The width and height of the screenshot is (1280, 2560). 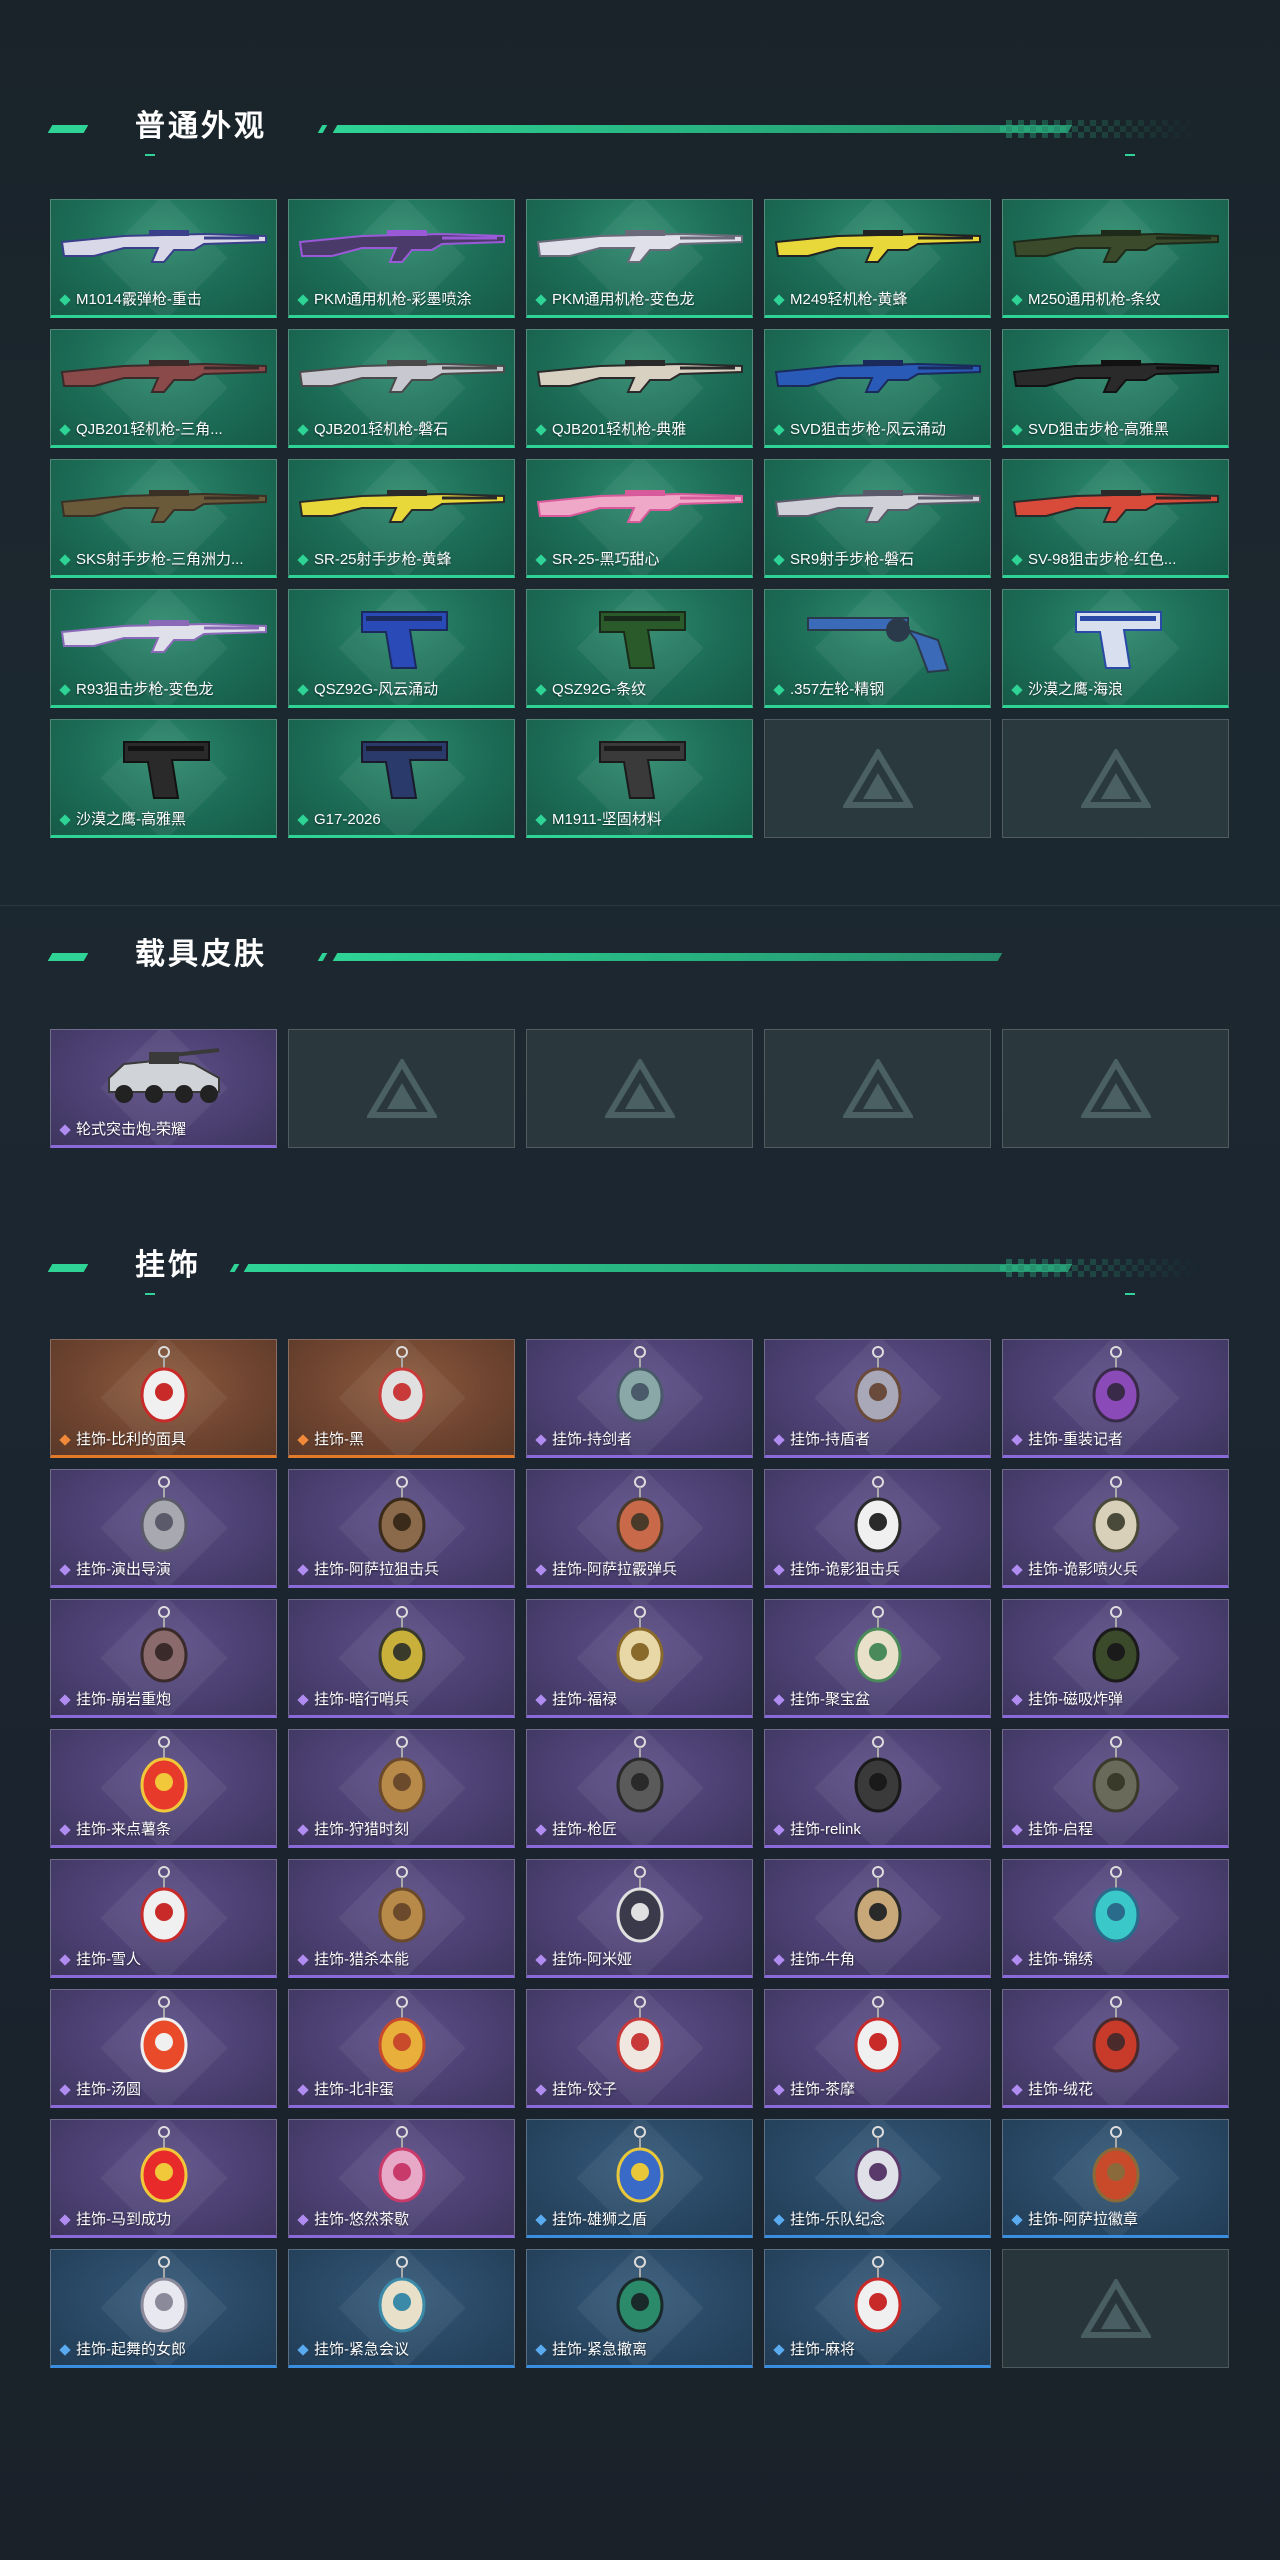 I want to click on item-card: 挂饰-狩猎时刻, so click(x=401, y=1788).